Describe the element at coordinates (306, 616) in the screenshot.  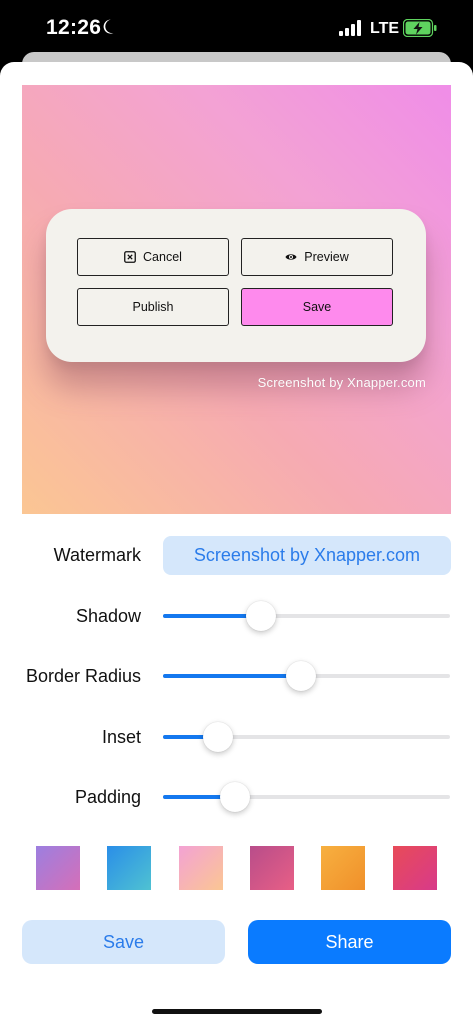
I see `shadow-slider` at that location.